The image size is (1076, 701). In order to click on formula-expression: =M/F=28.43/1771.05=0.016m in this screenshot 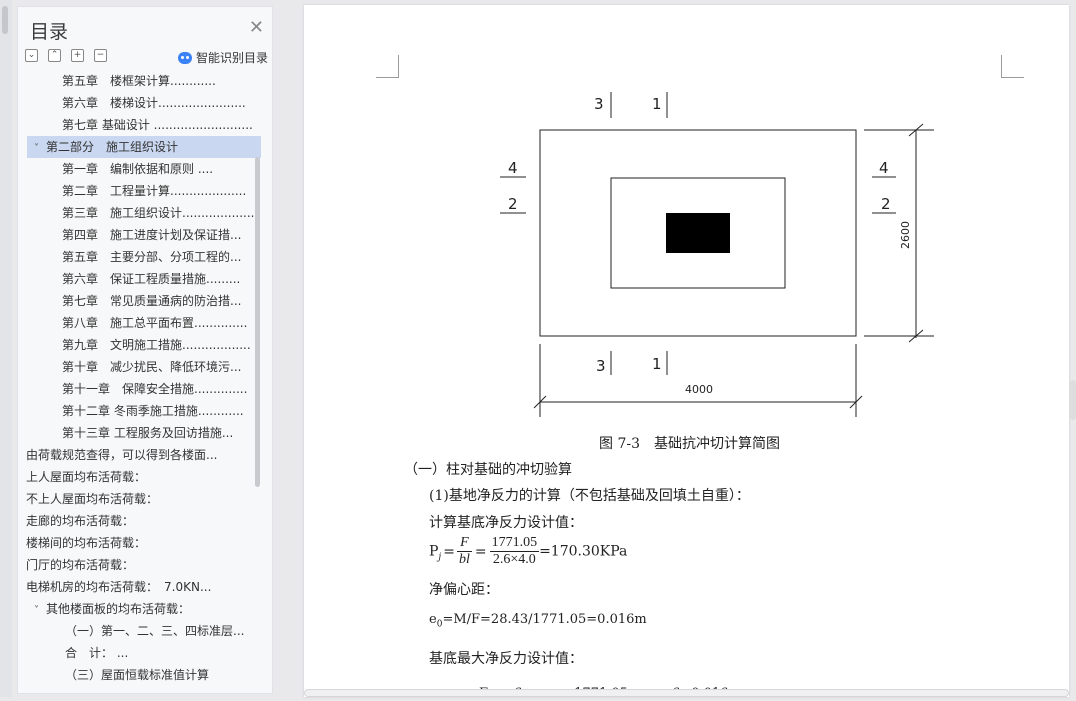, I will do `click(544, 619)`.